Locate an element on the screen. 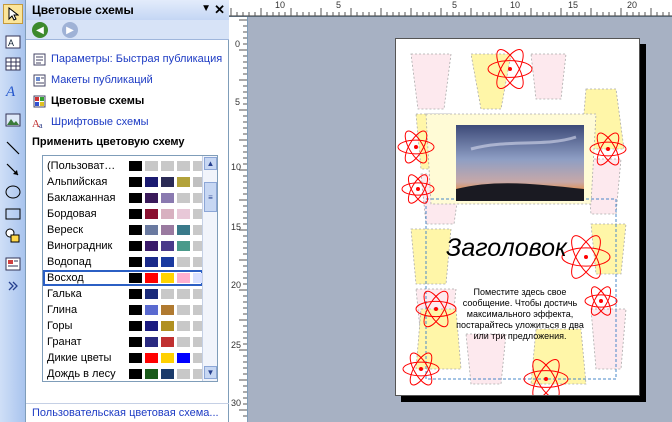 The image size is (672, 422). rectangle-tool-icon is located at coordinates (13, 214).